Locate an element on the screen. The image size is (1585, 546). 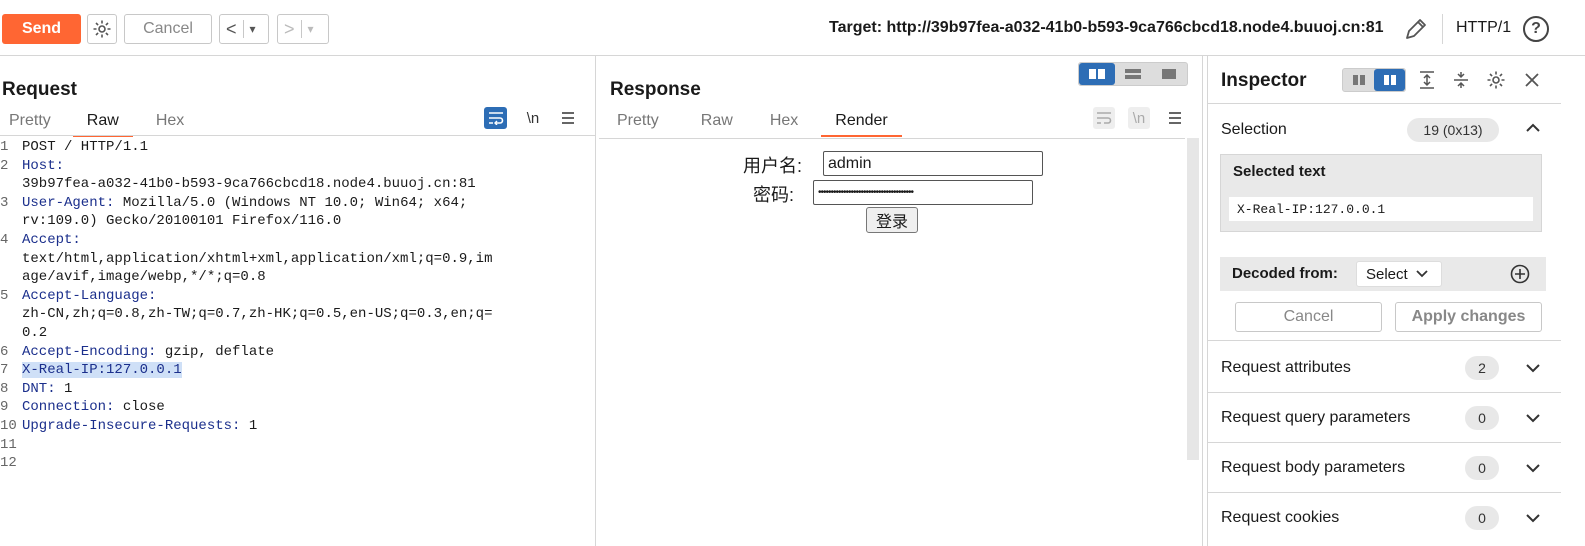
request-line: 8 DNT: 1 is located at coordinates (297, 389).